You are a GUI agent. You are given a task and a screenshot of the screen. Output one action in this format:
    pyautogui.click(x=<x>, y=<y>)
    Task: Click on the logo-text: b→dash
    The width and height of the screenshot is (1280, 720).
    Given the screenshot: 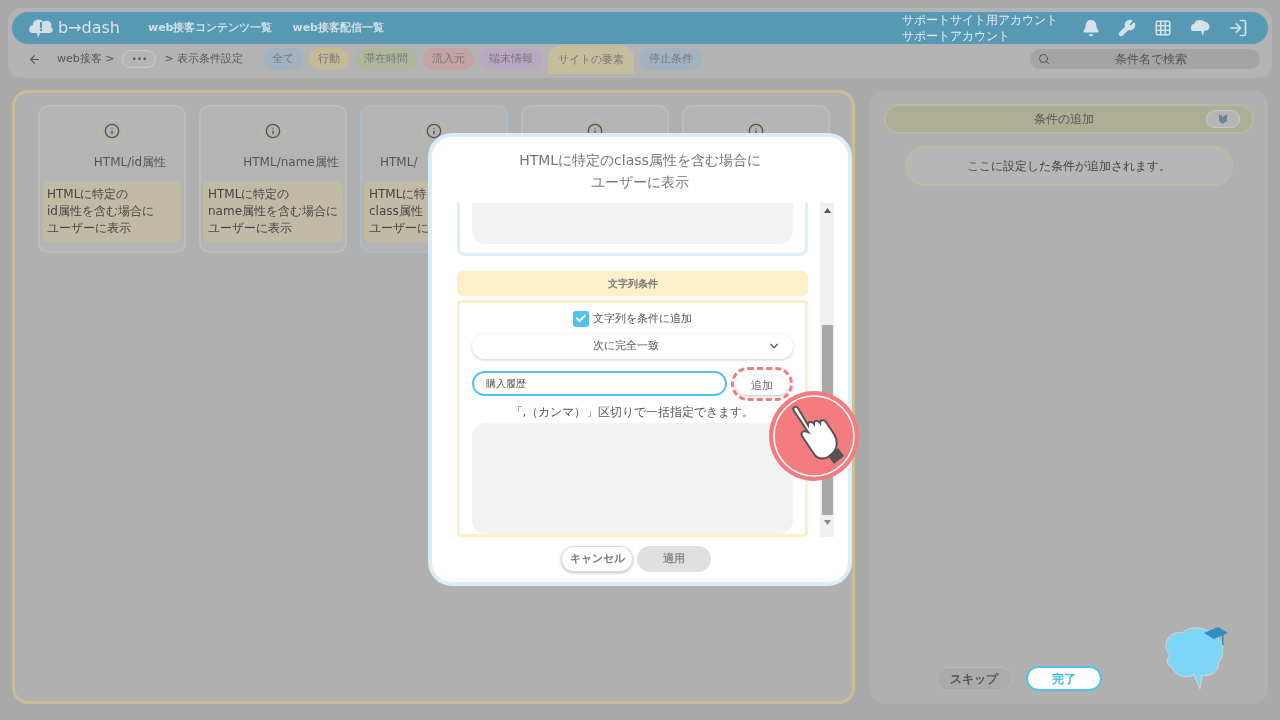 What is the action you would take?
    pyautogui.click(x=89, y=28)
    